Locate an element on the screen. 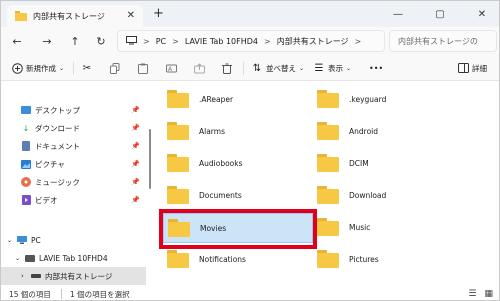 The width and height of the screenshot is (500, 301). delete-button is located at coordinates (227, 68).